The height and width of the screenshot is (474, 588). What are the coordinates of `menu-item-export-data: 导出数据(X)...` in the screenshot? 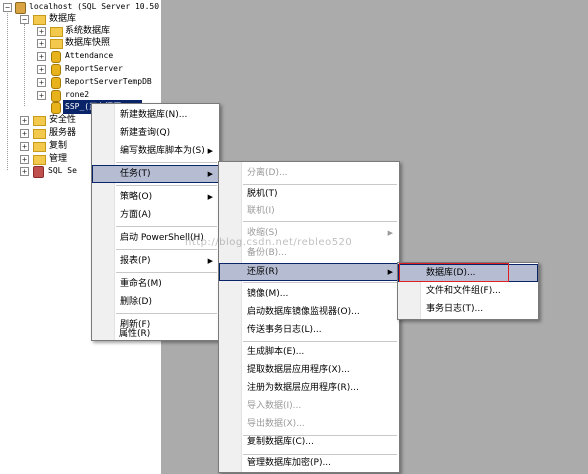 It's located at (309, 424).